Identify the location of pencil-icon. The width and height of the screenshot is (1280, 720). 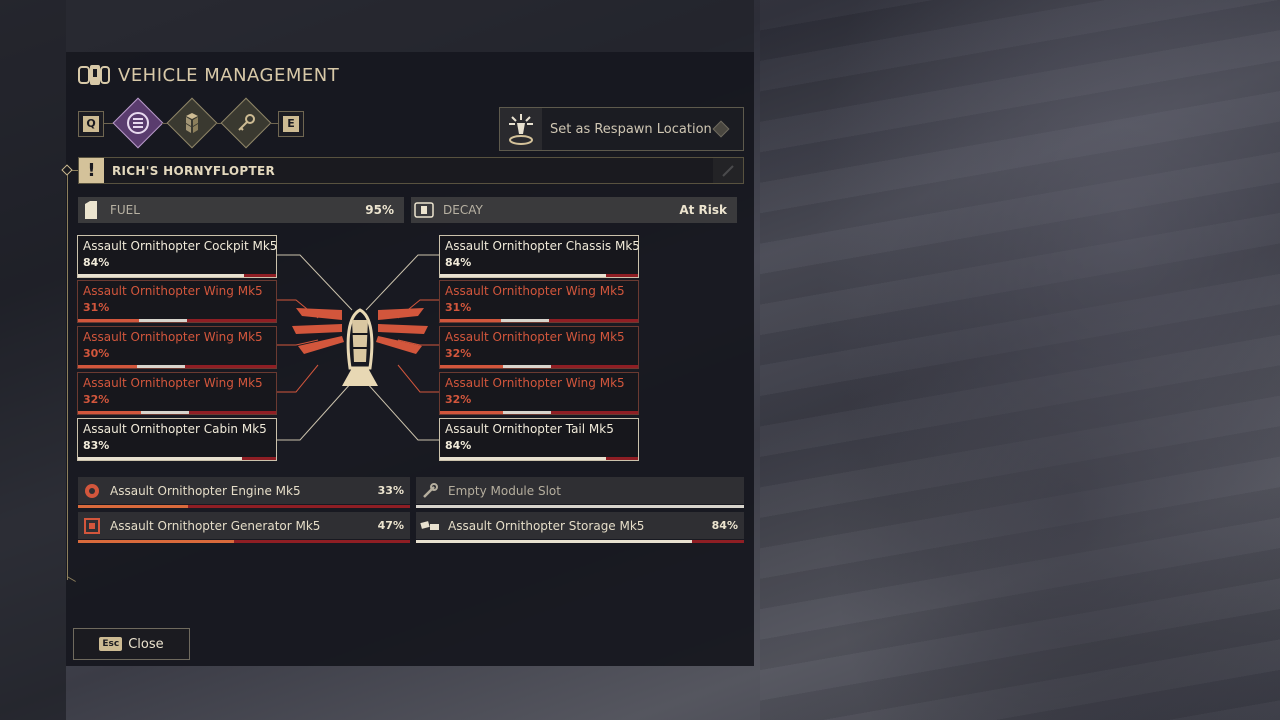
(728, 170).